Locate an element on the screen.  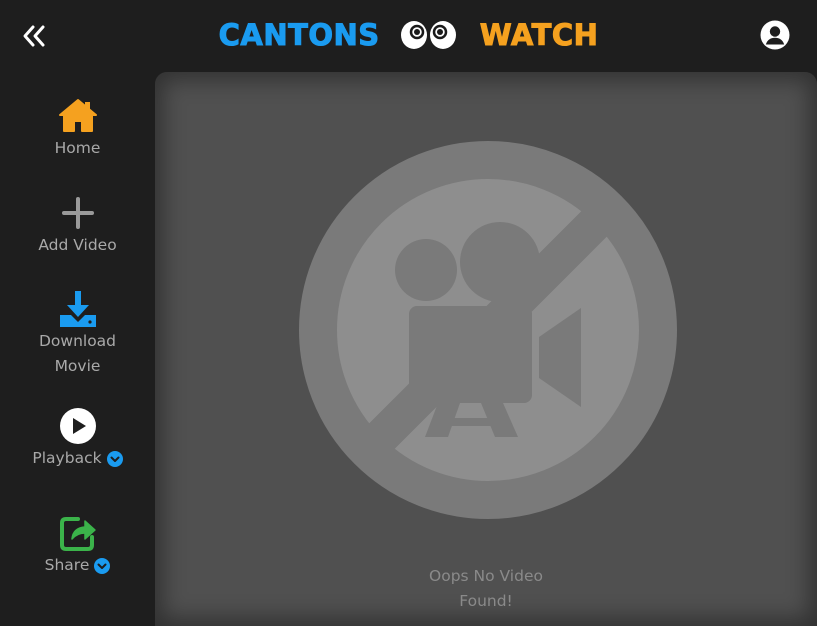
sidebar-item-download-movie: Download Movie is located at coordinates (77, 334).